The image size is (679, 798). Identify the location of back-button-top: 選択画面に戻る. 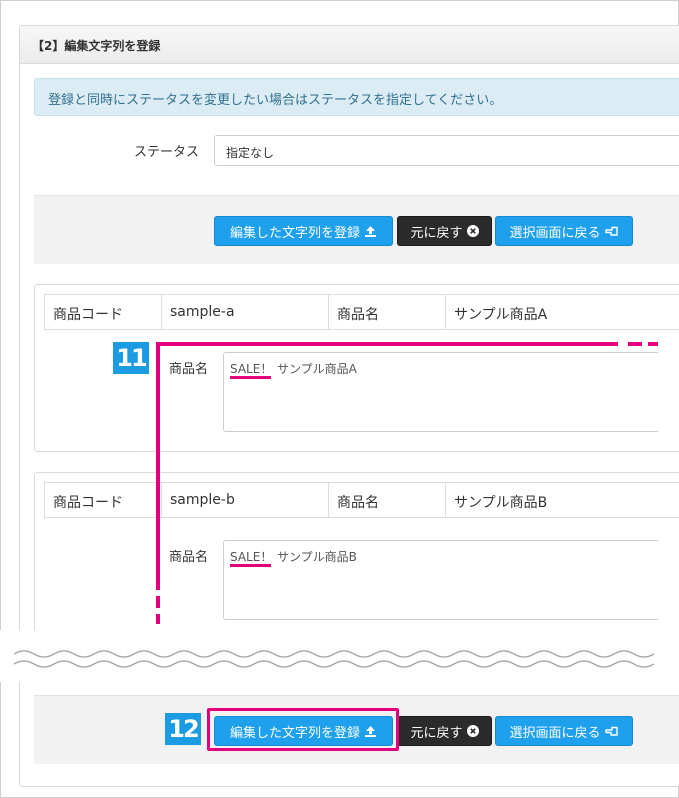
(564, 231).